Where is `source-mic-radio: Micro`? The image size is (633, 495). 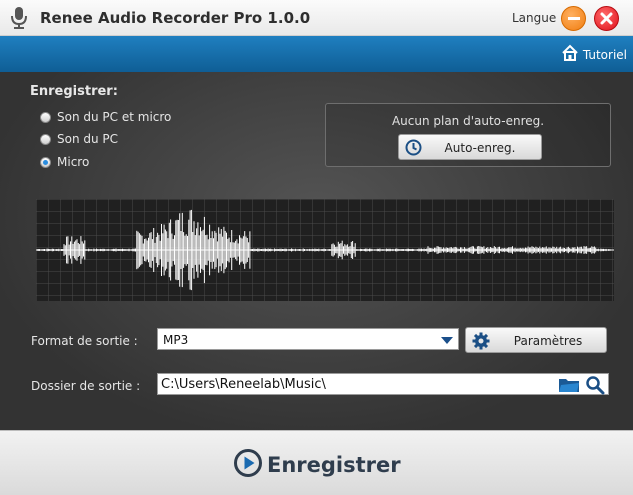 source-mic-radio: Micro is located at coordinates (64, 162).